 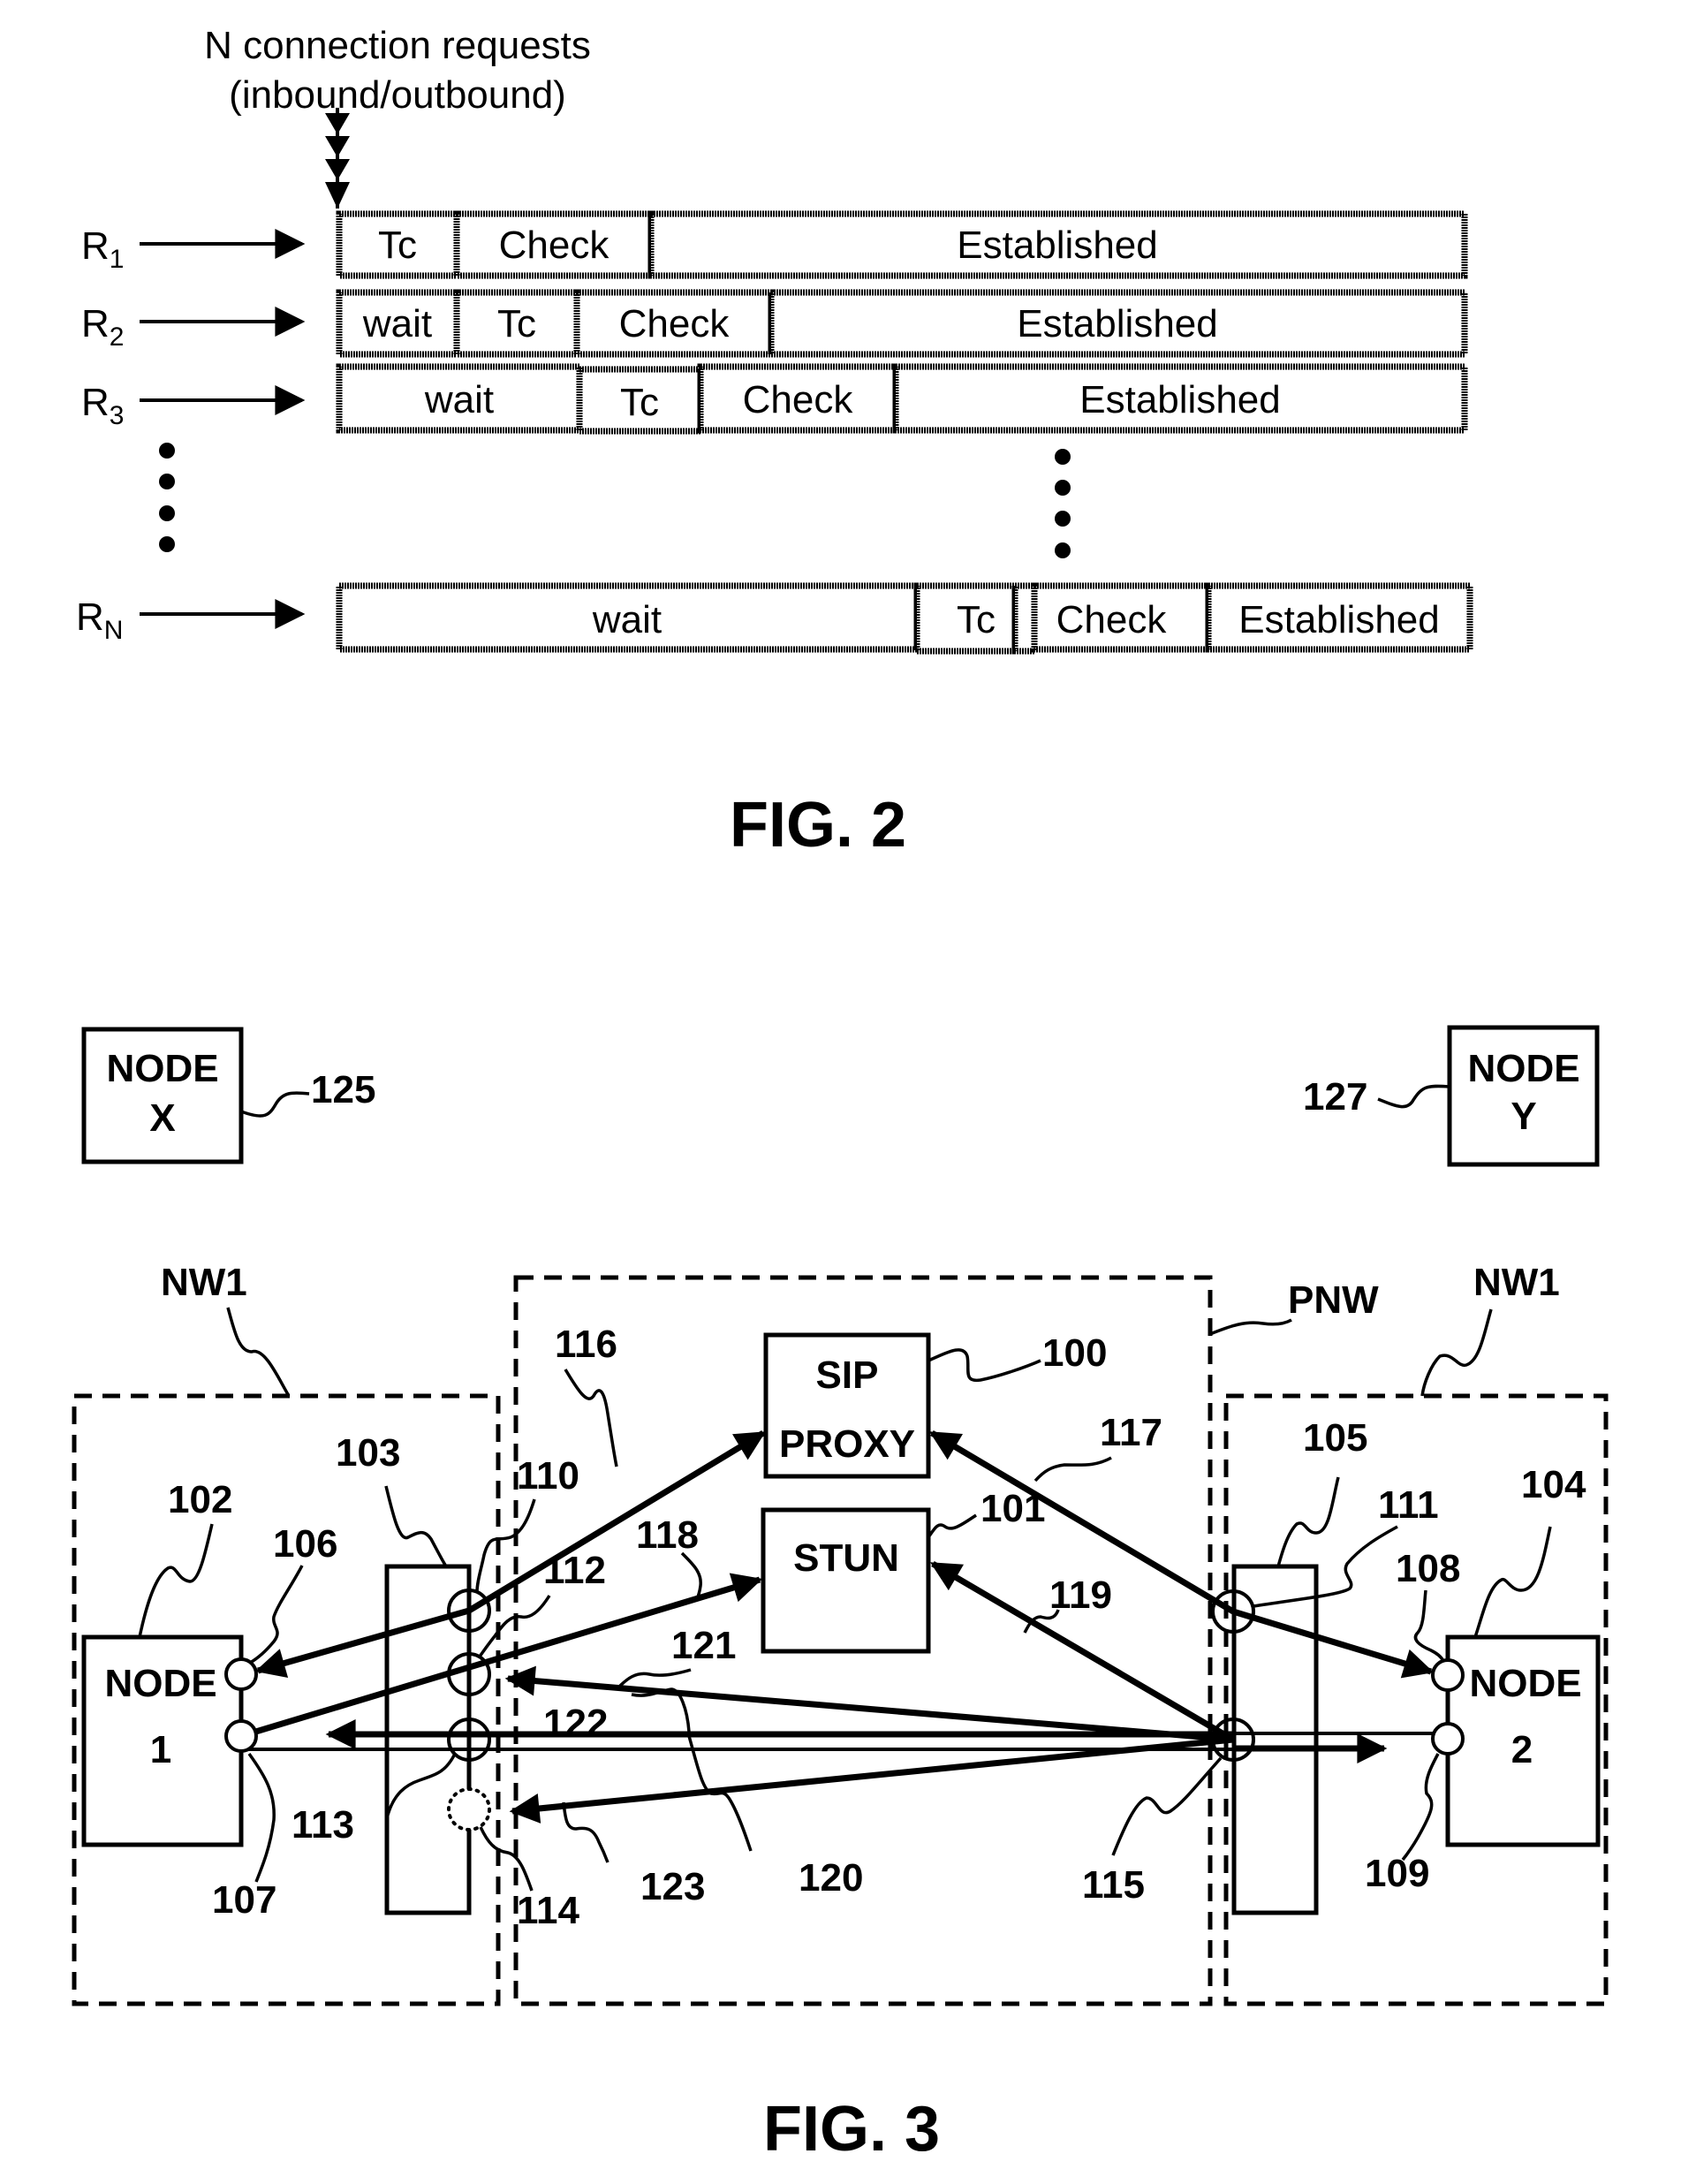 I want to click on row-subscript: 3, so click(x=117, y=415).